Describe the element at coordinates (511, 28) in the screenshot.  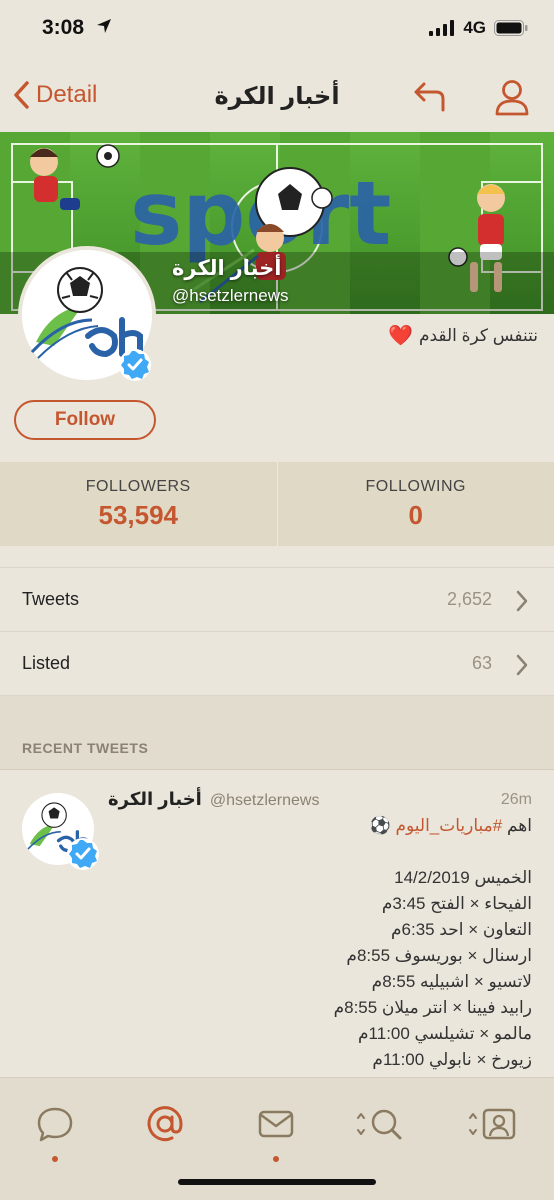
I see `battery-icon` at that location.